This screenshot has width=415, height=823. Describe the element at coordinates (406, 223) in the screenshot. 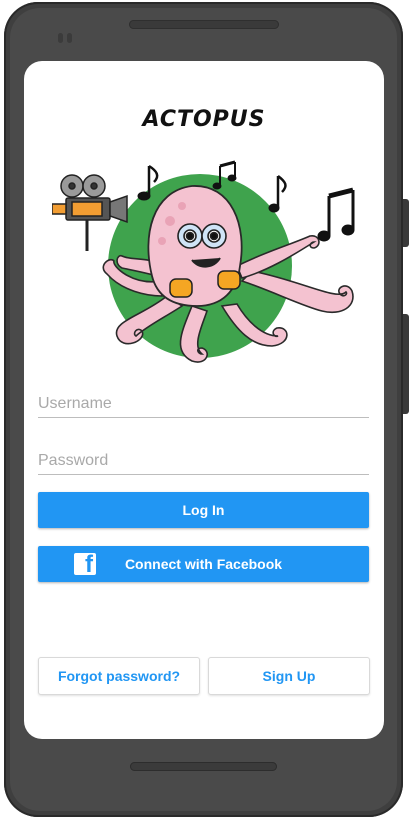

I see `side-button-top` at that location.